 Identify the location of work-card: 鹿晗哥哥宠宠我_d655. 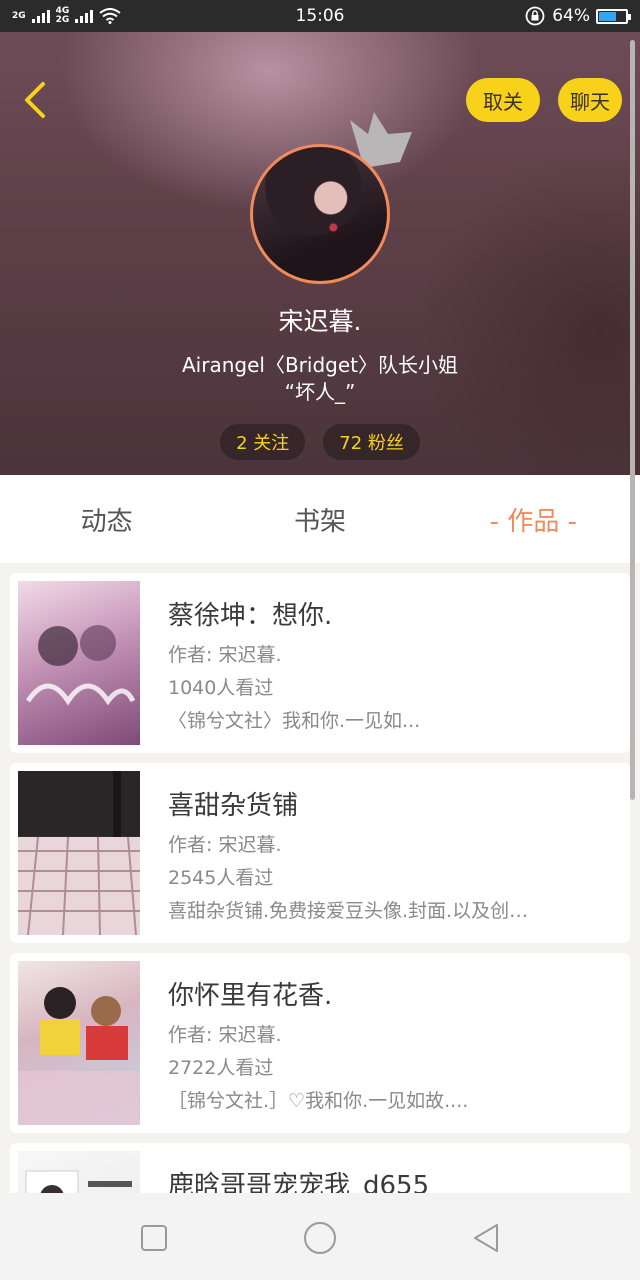
(320, 1168).